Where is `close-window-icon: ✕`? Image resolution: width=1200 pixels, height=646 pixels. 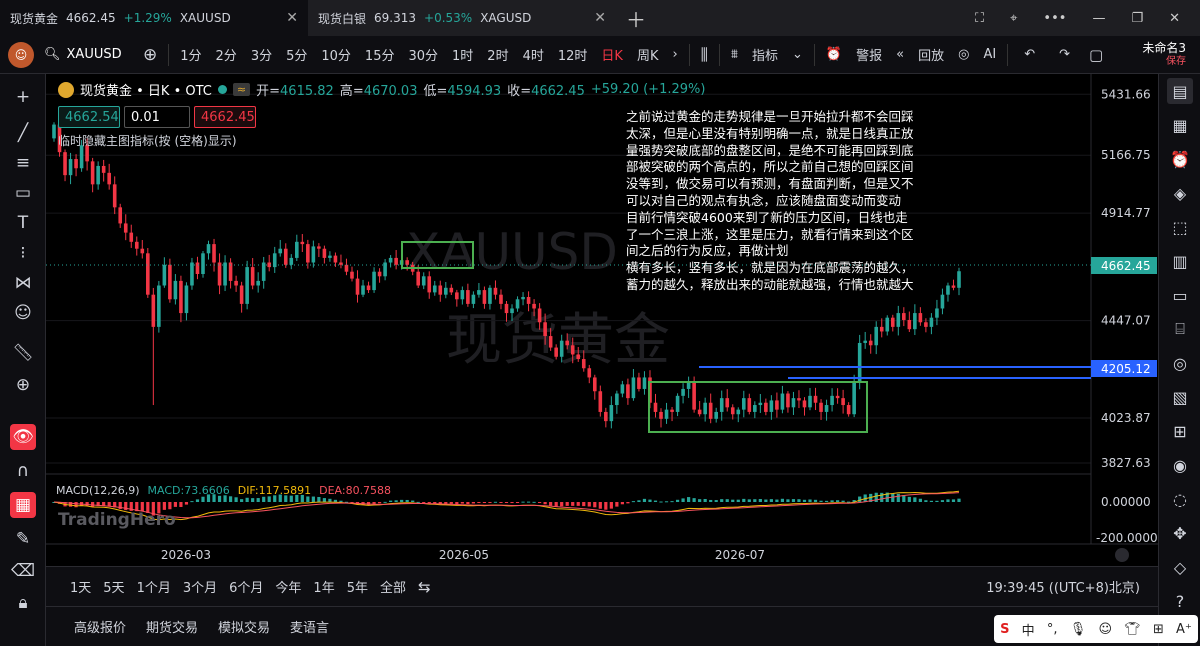 close-window-icon: ✕ is located at coordinates (1174, 18).